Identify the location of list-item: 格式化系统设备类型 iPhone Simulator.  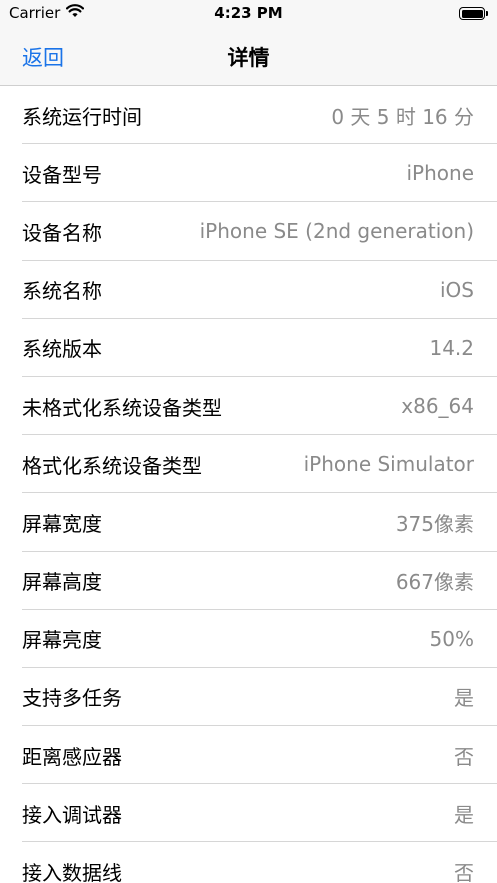
(248, 464).